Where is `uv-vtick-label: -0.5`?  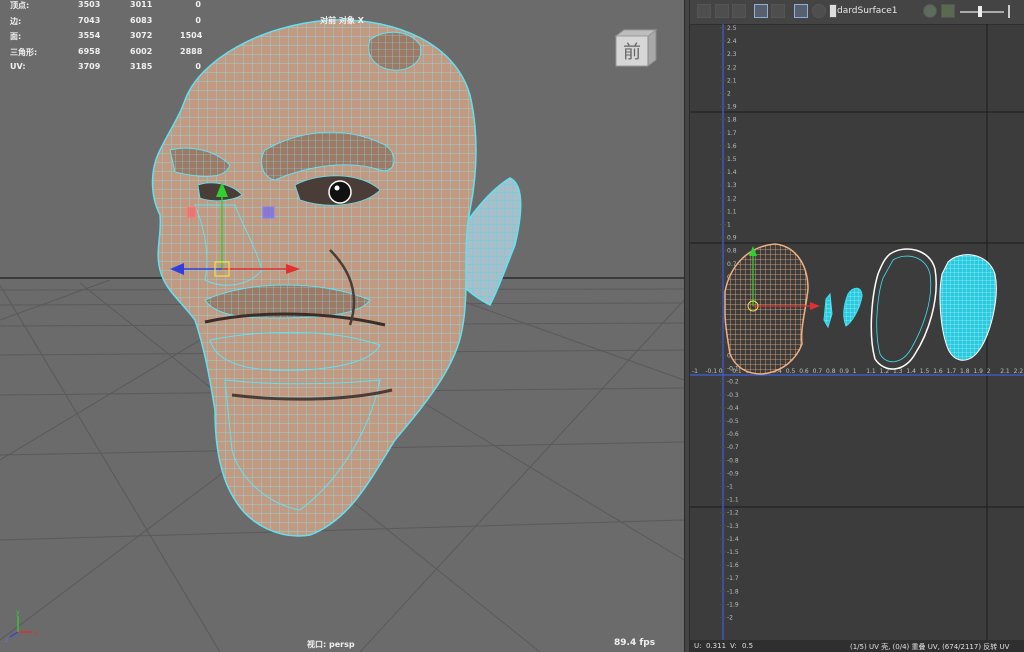
uv-vtick-label: -0.5 is located at coordinates (733, 421).